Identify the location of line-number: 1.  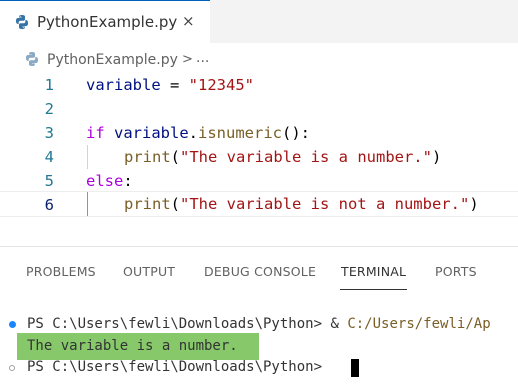
(49, 85).